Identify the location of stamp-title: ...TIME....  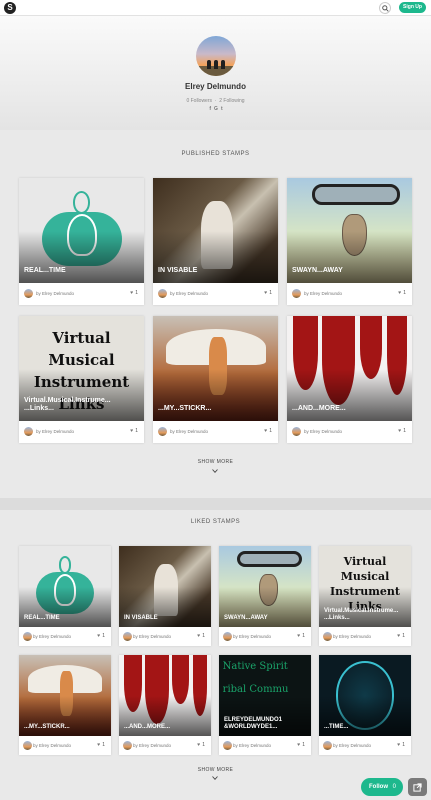
(365, 727).